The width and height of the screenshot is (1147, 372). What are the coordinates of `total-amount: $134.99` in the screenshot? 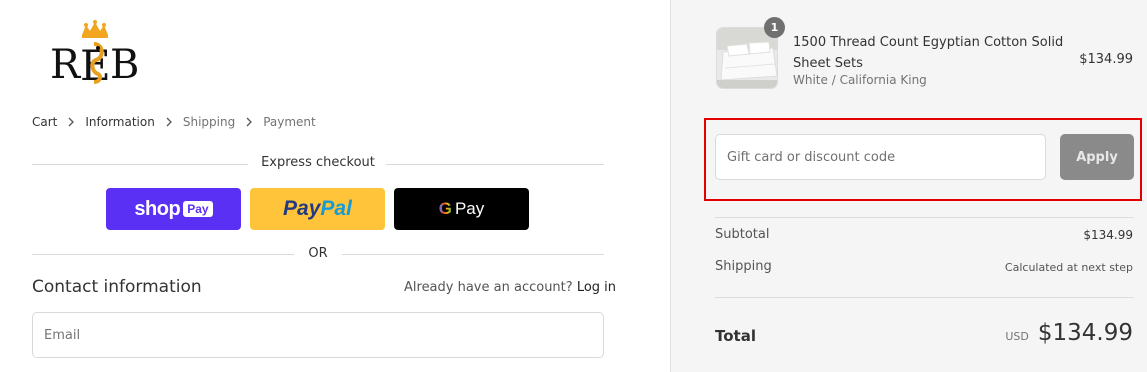 It's located at (1085, 333).